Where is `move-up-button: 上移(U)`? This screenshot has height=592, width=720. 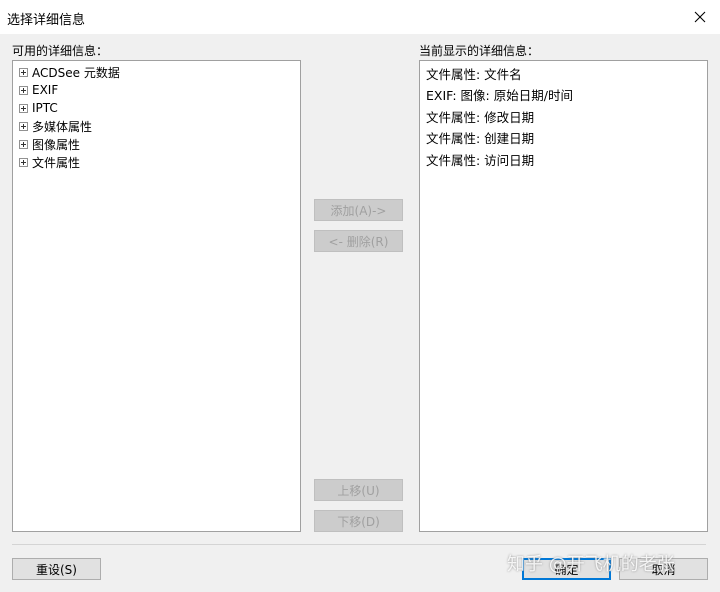 move-up-button: 上移(U) is located at coordinates (358, 490).